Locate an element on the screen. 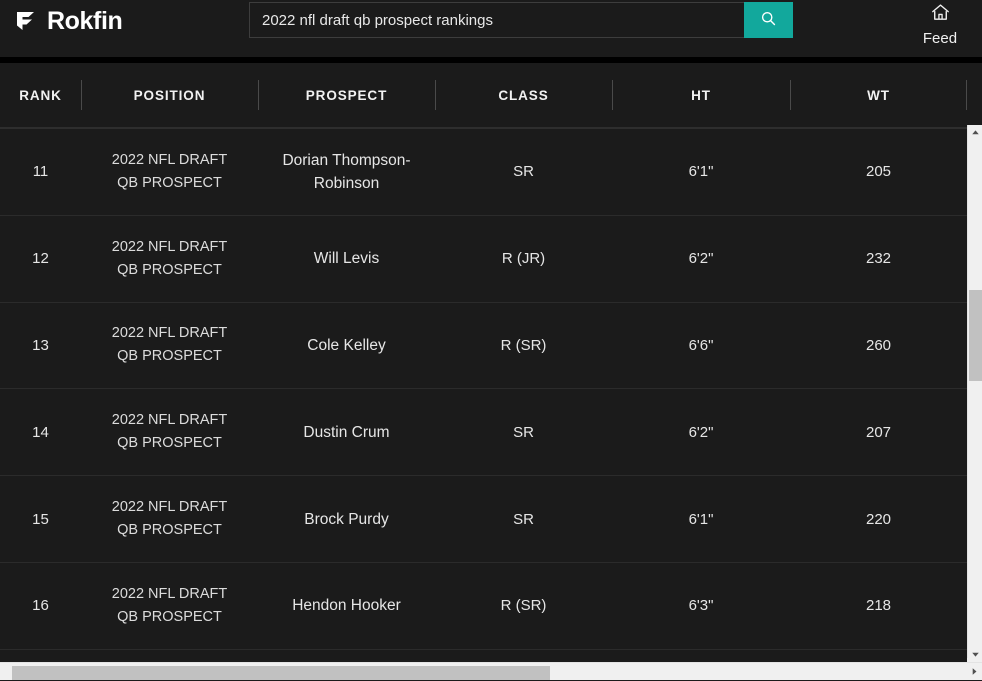  cell-prospect: Hendon Hooker is located at coordinates (346, 605).